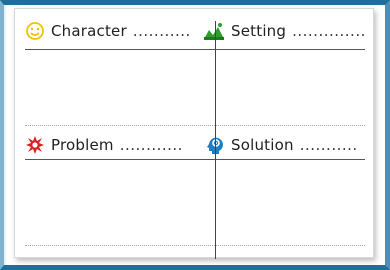 This screenshot has width=390, height=270. Describe the element at coordinates (262, 145) in the screenshot. I see `panel-solution-label: Solution` at that location.